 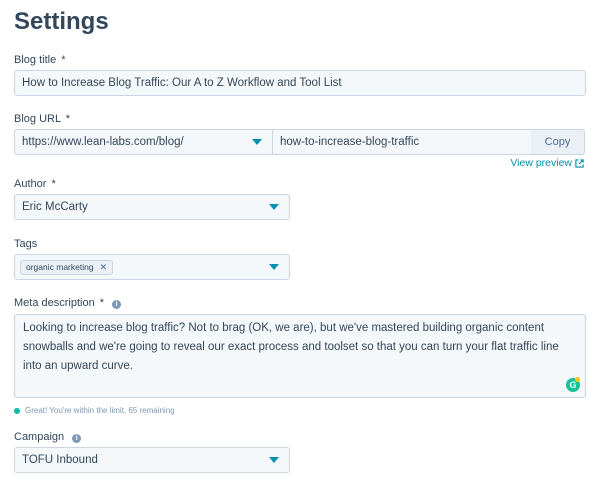 What do you see at coordinates (152, 207) in the screenshot?
I see `author-select: Eric McCarty` at bounding box center [152, 207].